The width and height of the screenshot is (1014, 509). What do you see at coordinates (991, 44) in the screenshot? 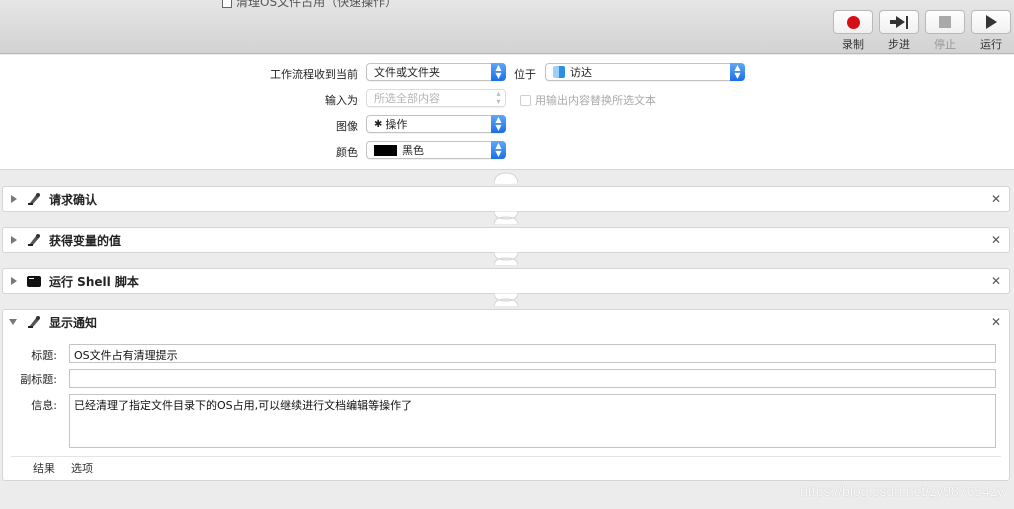
I see `run-label: 运行` at bounding box center [991, 44].